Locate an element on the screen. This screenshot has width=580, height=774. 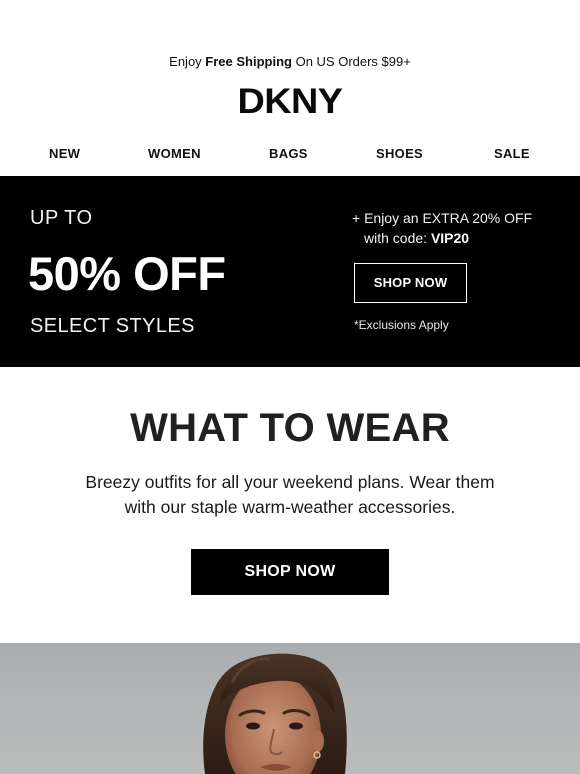
announcement-highlight: Free Shipping is located at coordinates (248, 61).